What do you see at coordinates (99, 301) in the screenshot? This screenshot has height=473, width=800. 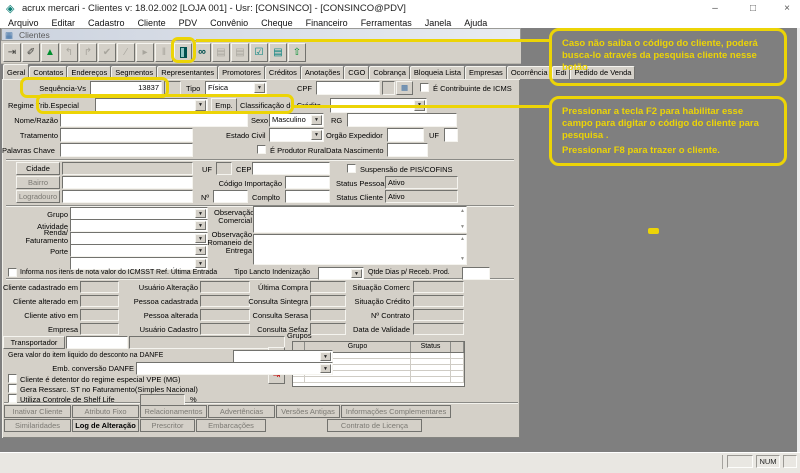 I see `alterado-em-field` at bounding box center [99, 301].